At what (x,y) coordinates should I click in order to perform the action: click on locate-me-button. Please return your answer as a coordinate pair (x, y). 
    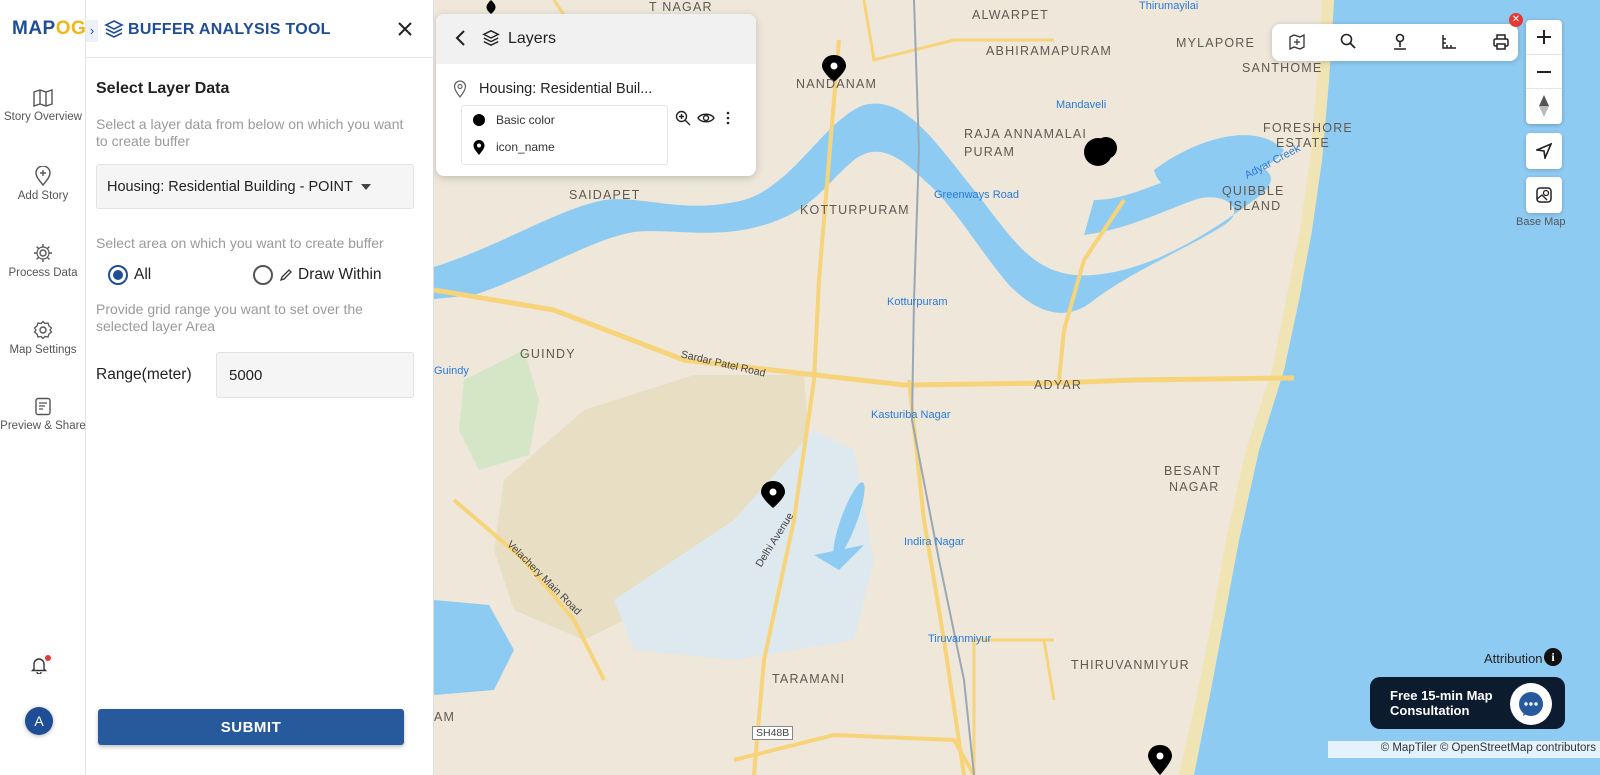
    Looking at the image, I should click on (1544, 151).